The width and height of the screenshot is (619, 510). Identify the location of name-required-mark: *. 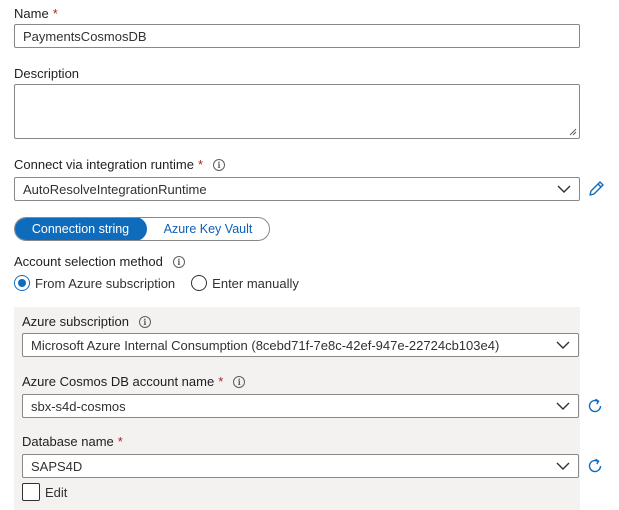
(55, 13).